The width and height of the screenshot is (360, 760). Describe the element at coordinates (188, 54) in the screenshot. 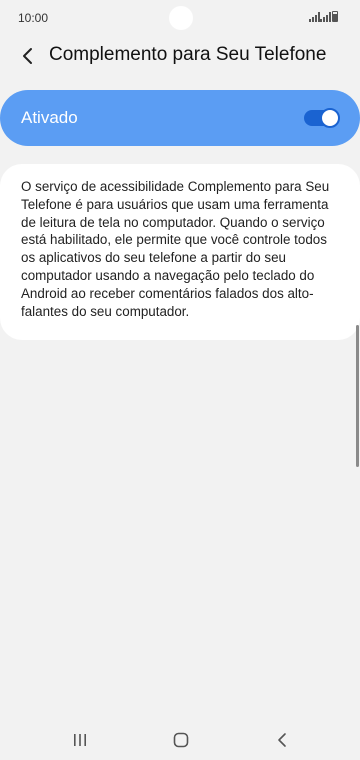

I see `page-title: Complemento para Seu Telefone` at that location.